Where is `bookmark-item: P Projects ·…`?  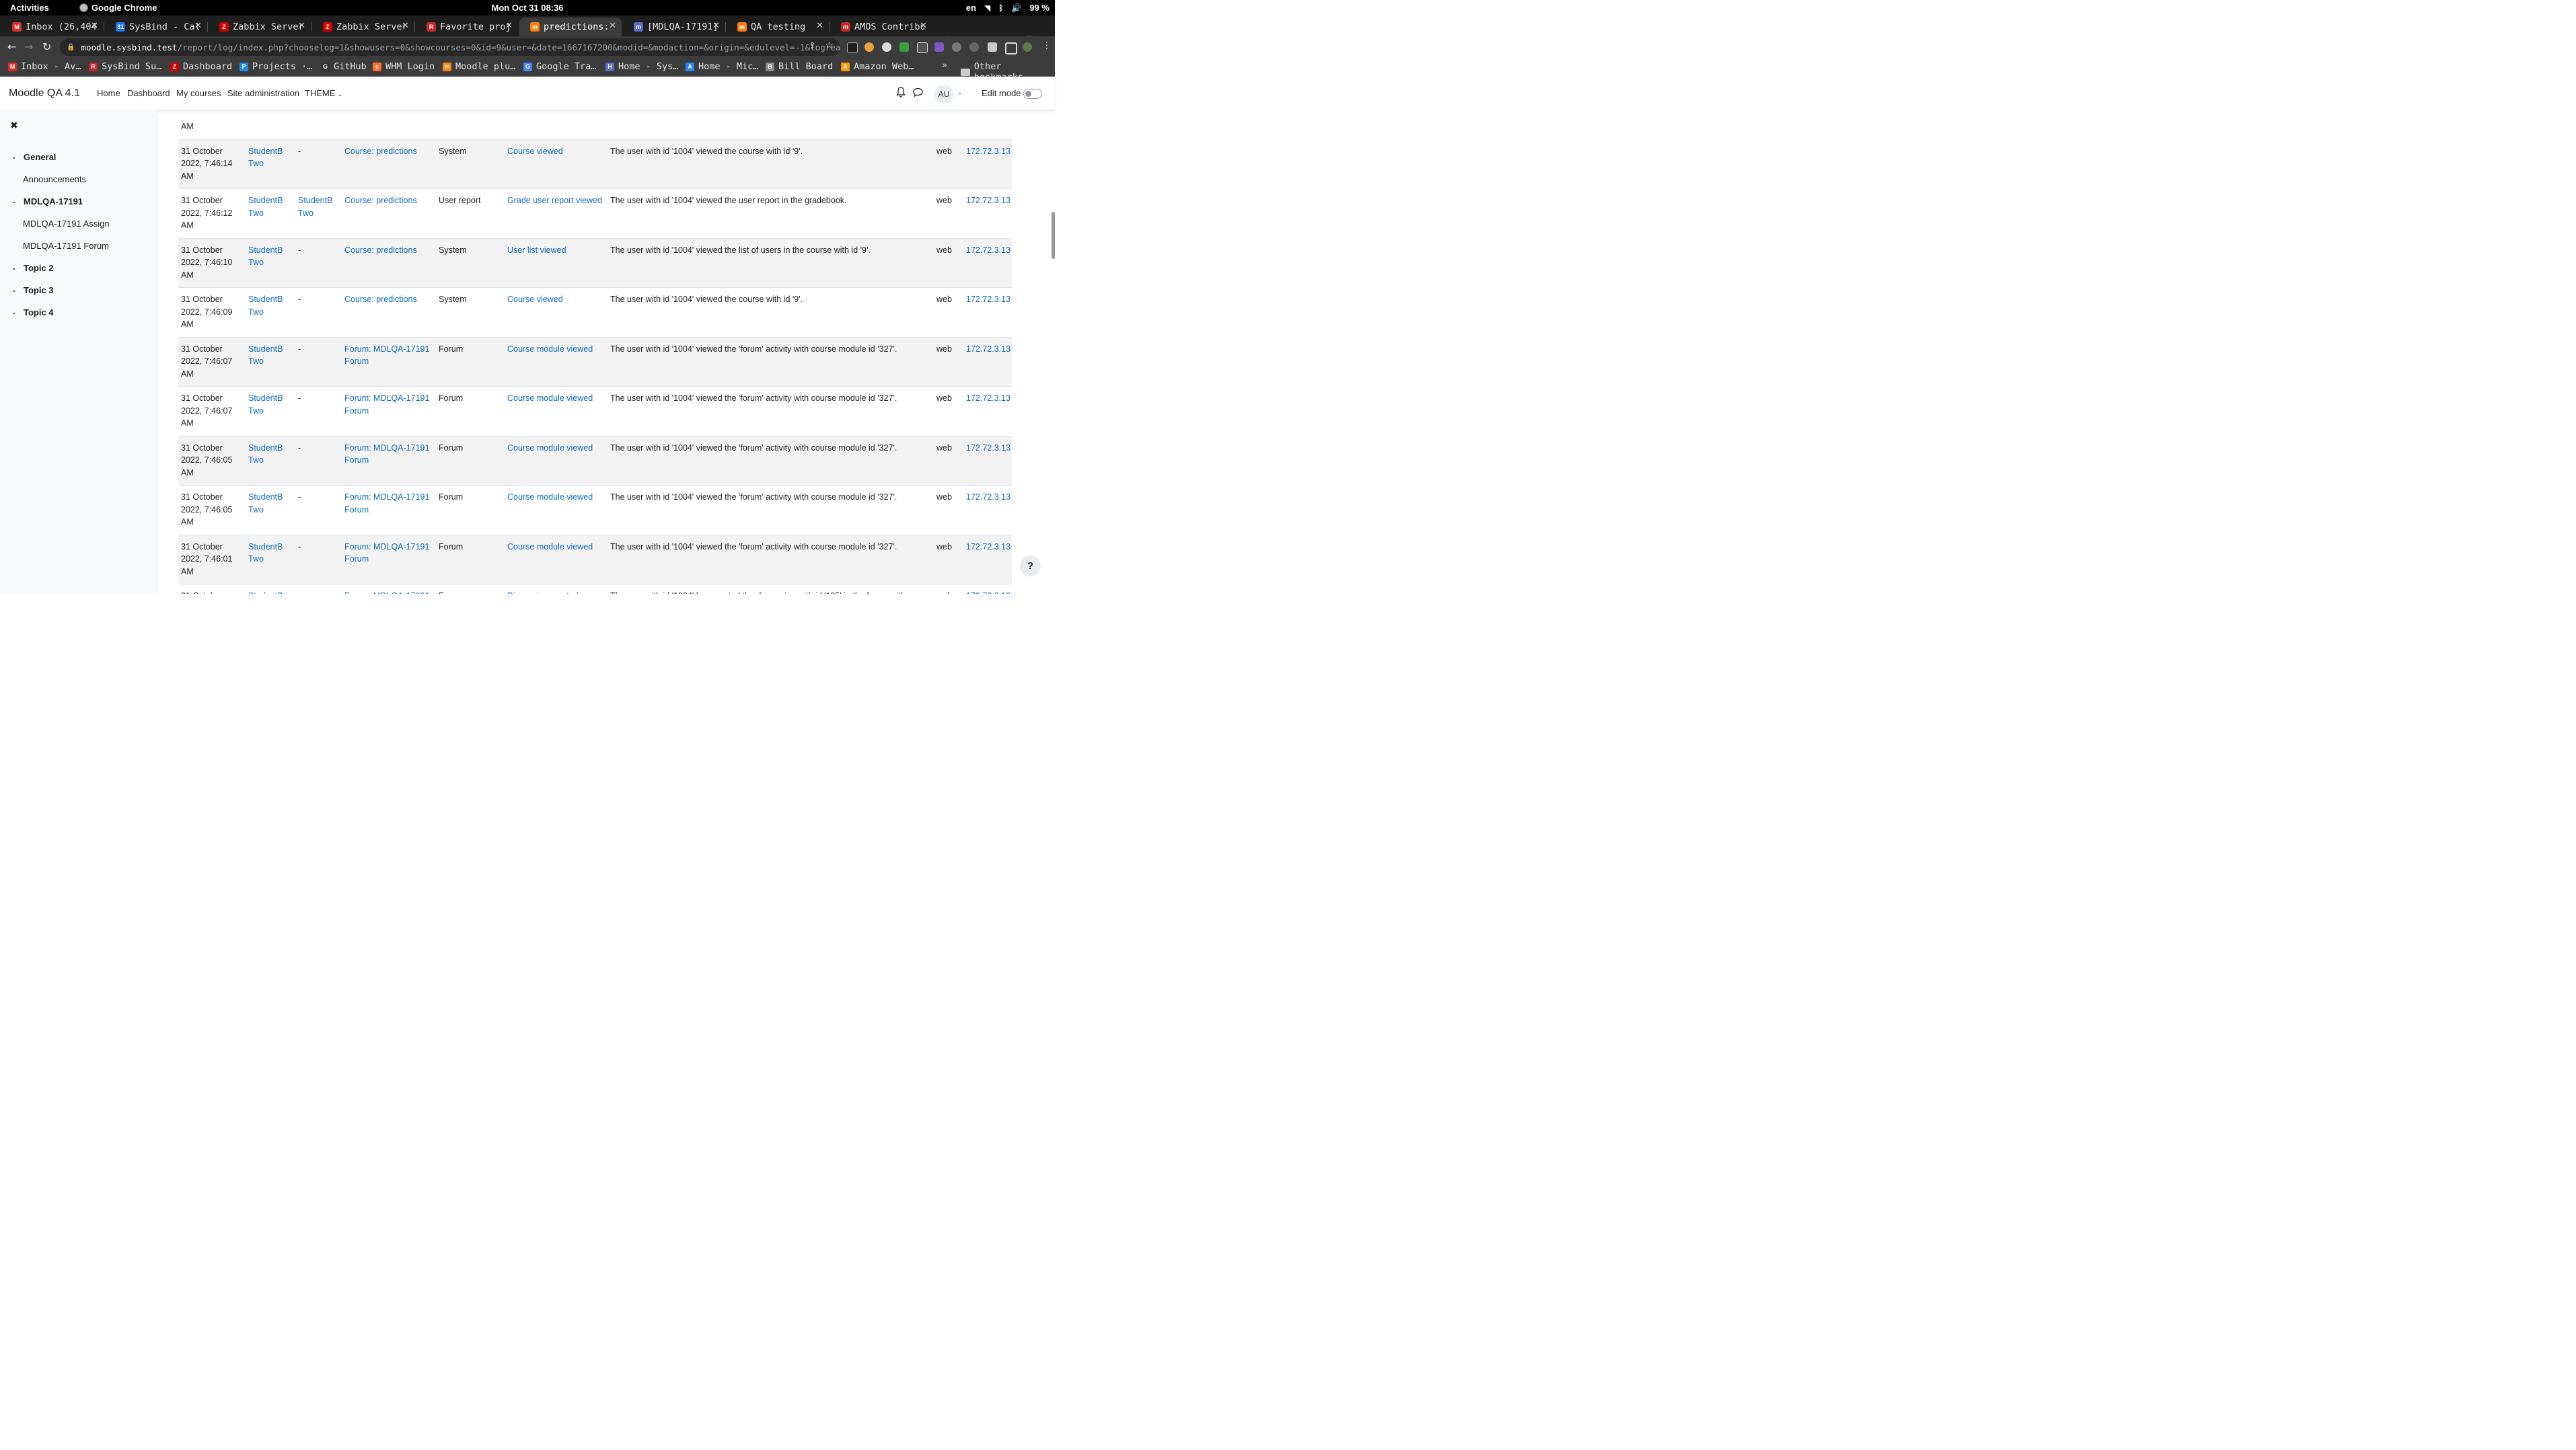 bookmark-item: P Projects ·… is located at coordinates (276, 66).